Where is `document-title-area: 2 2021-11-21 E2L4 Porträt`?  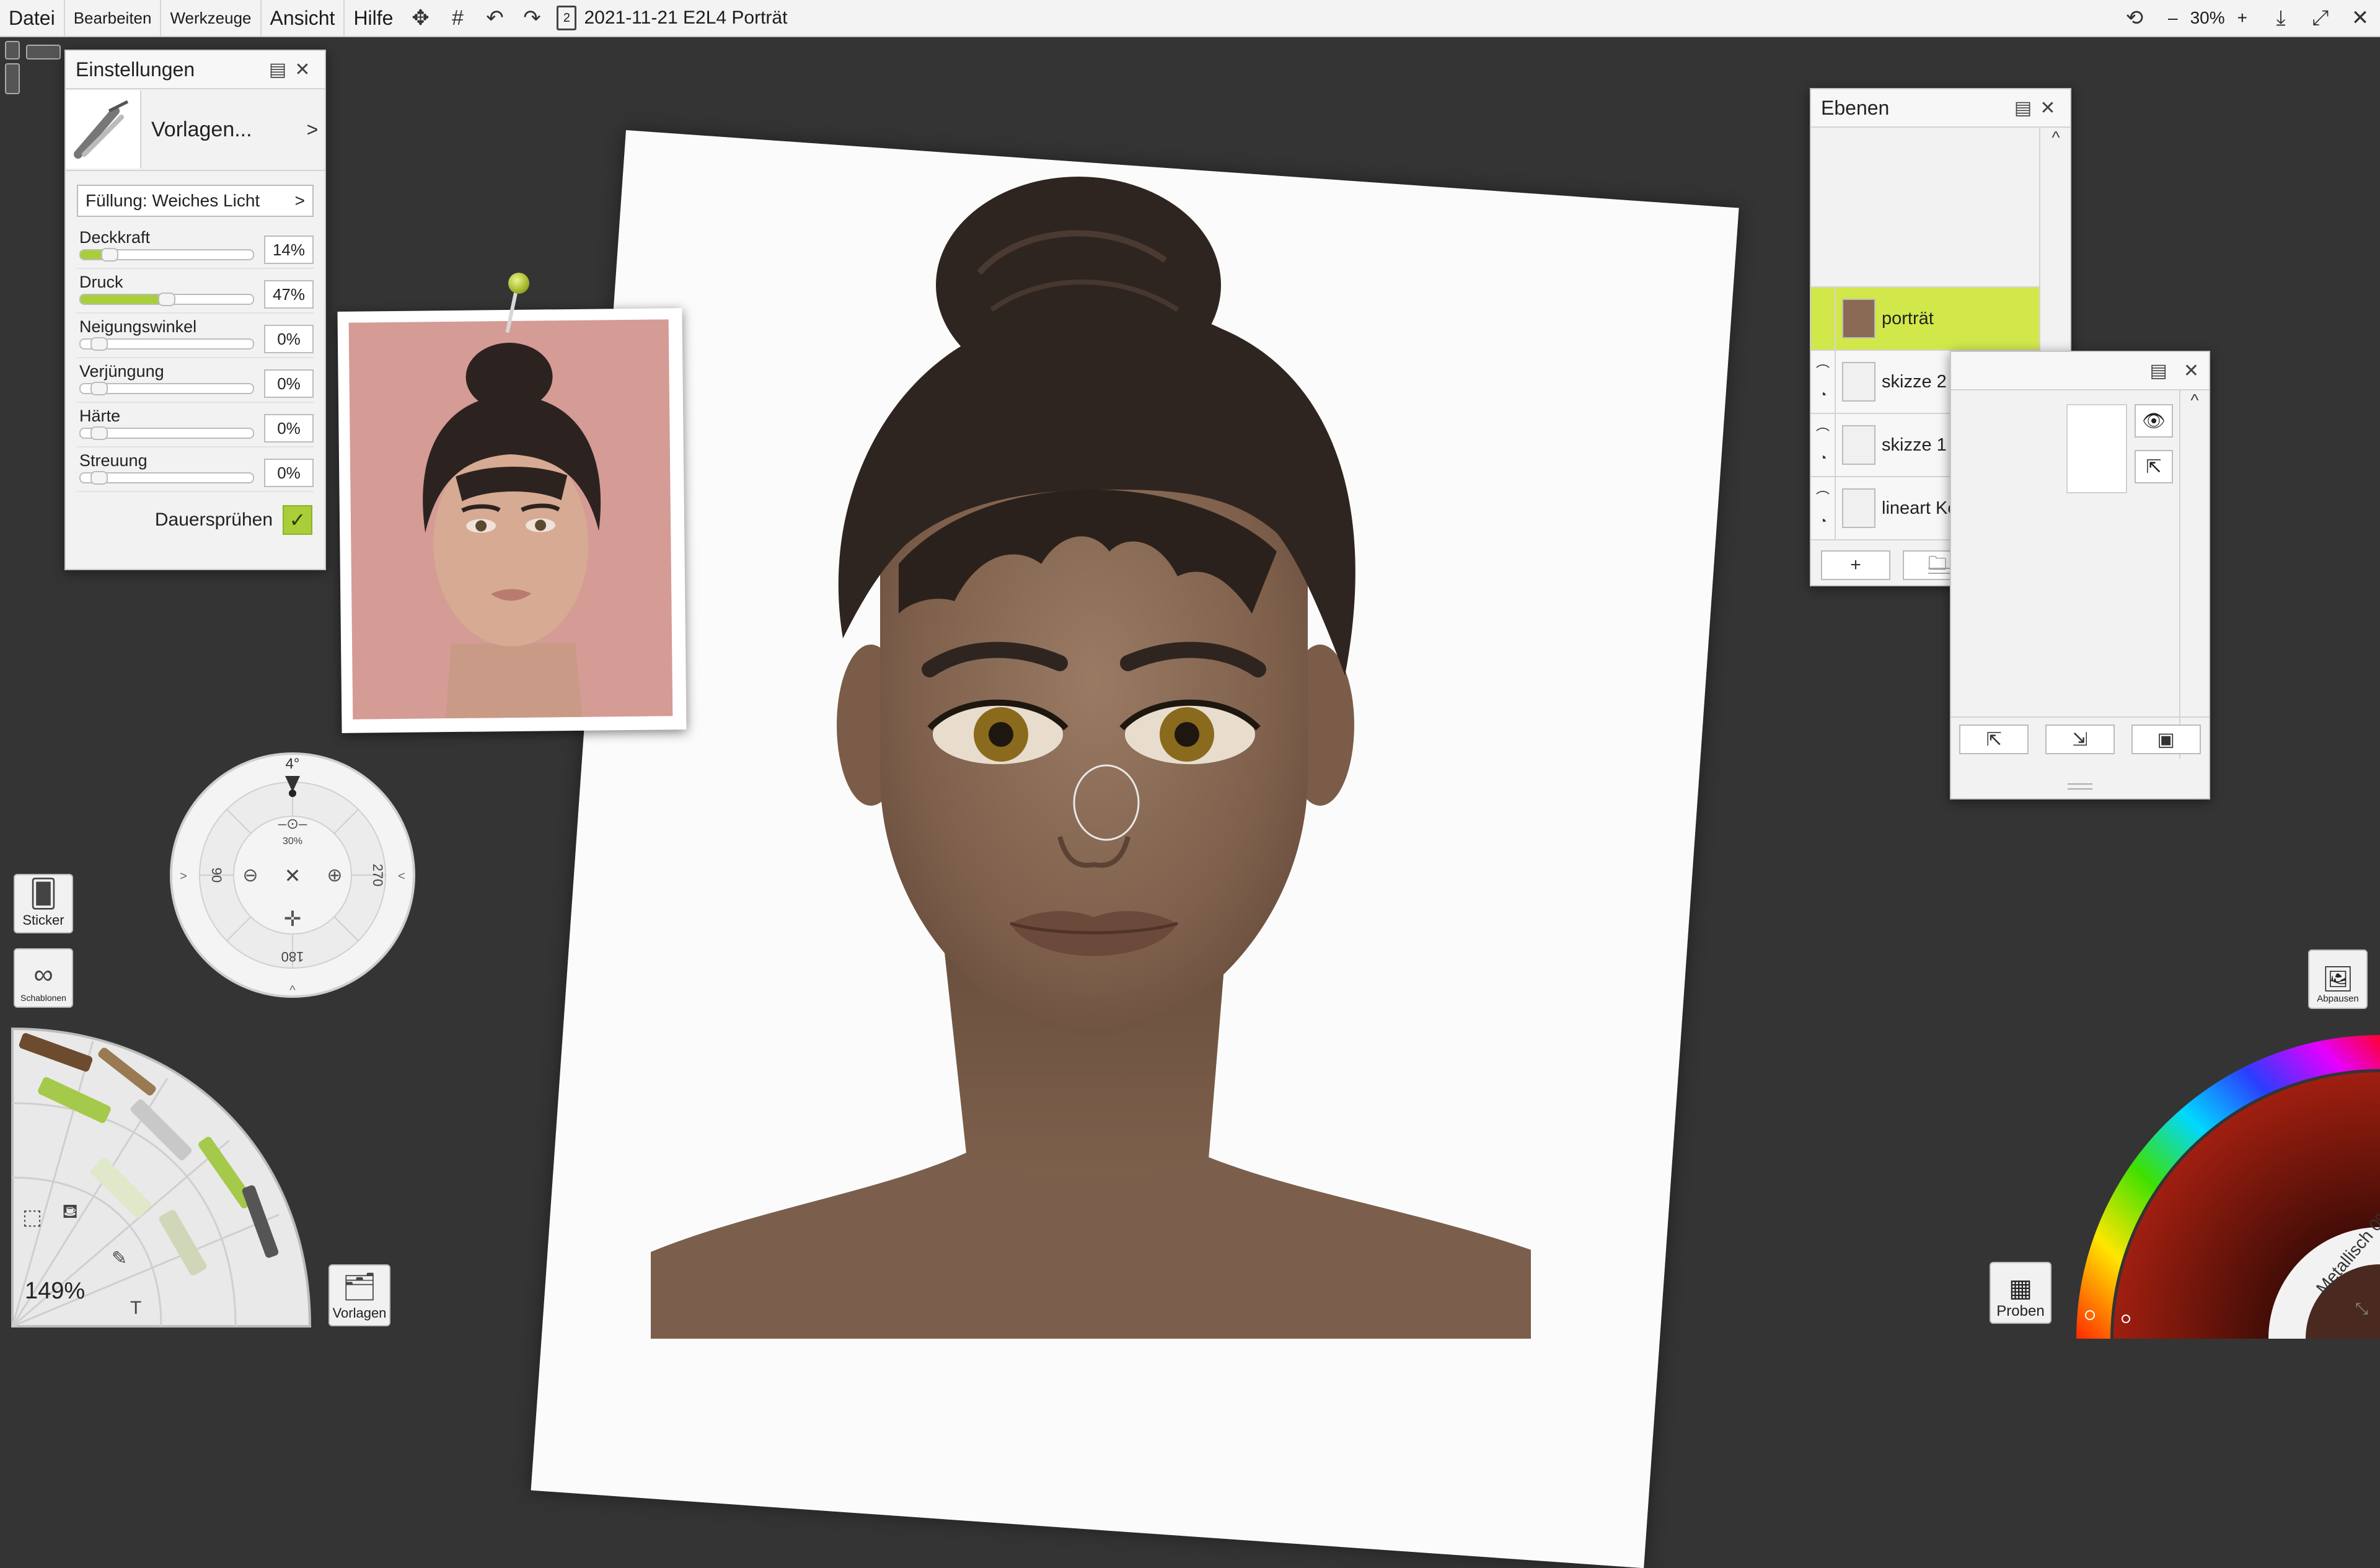 document-title-area: 2 2021-11-21 E2L4 Porträt is located at coordinates (672, 18).